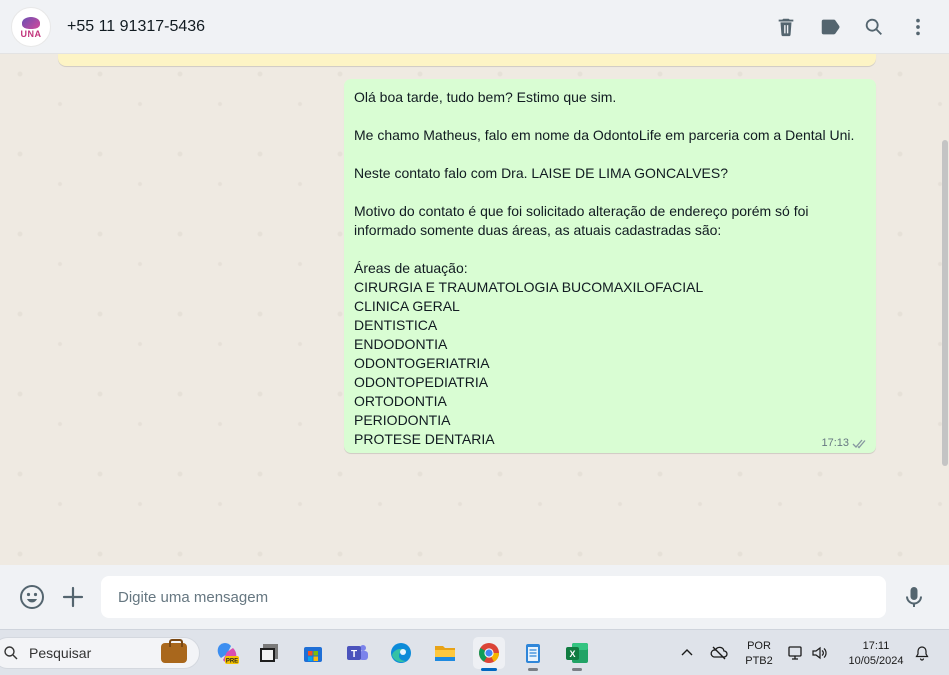 The height and width of the screenshot is (675, 949). Describe the element at coordinates (474, 27) in the screenshot. I see `chat-header: UNA +55 11 91317-5436` at that location.